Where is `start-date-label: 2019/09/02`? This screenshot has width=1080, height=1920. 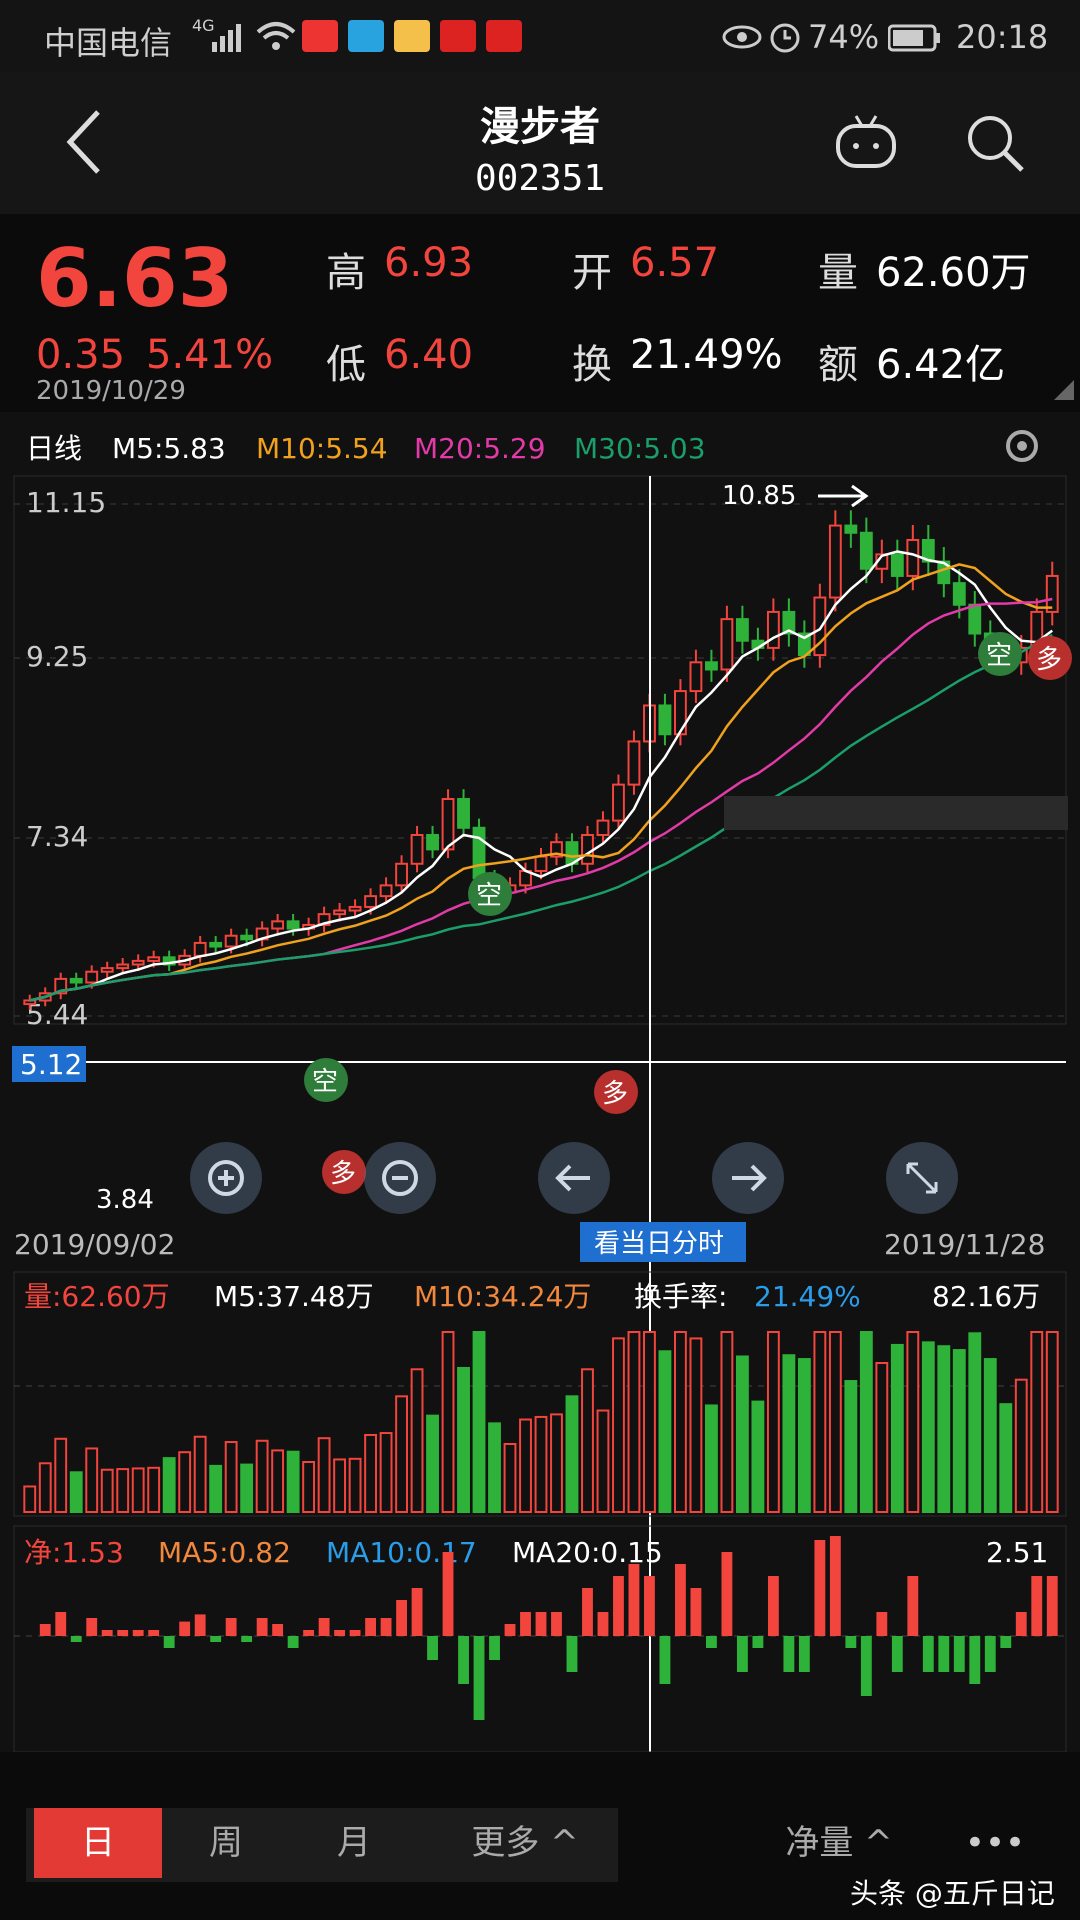
start-date-label: 2019/09/02 is located at coordinates (94, 1244).